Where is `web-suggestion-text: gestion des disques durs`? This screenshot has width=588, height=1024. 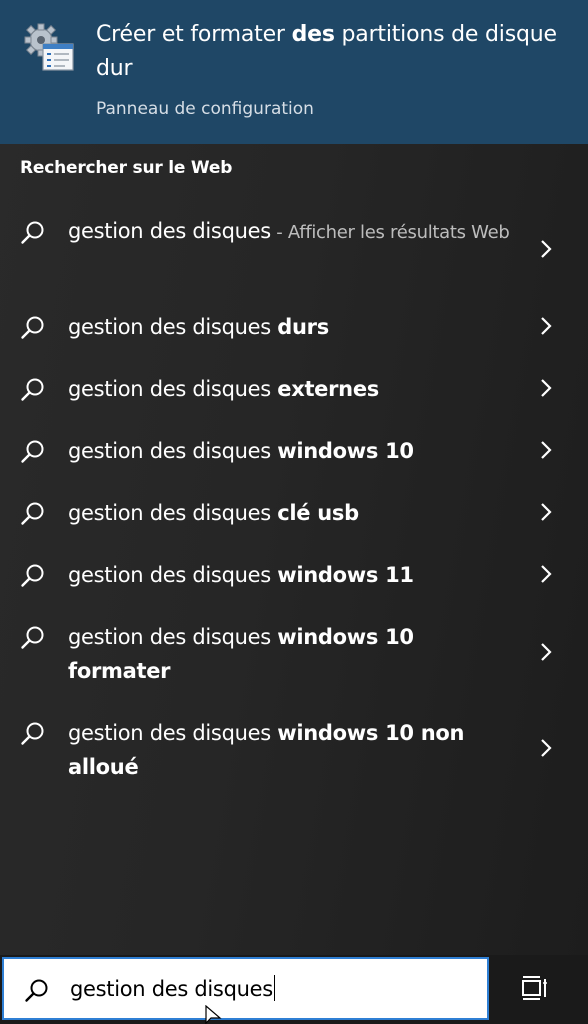 web-suggestion-text: gestion des disques durs is located at coordinates (198, 327).